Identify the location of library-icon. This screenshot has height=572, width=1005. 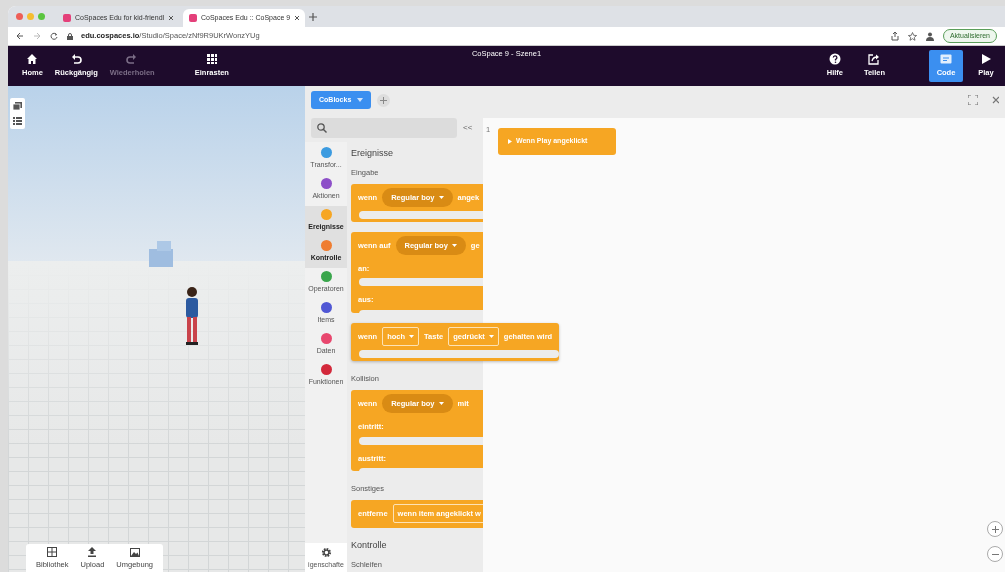
(52, 551).